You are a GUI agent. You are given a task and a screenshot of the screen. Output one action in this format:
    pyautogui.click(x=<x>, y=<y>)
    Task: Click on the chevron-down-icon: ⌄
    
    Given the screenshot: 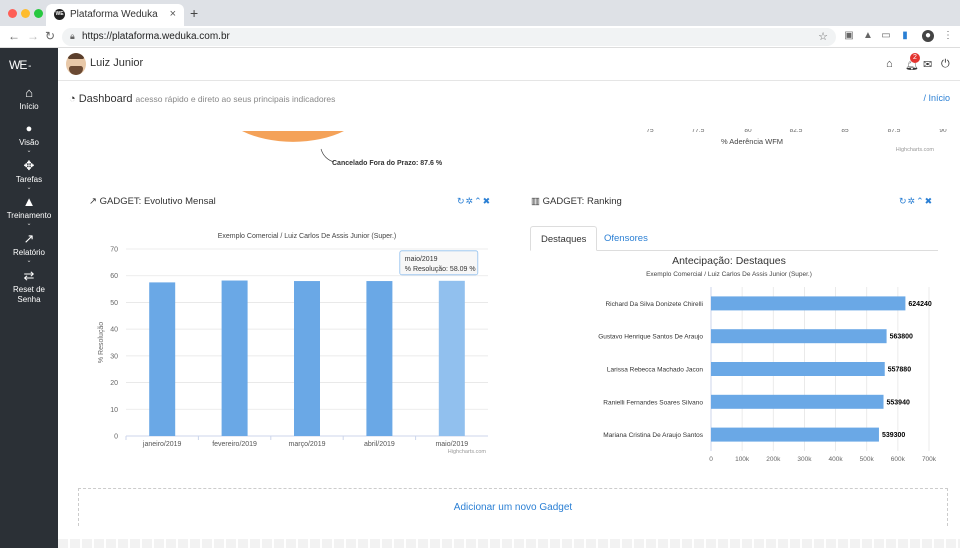 What is the action you would take?
    pyautogui.click(x=29, y=151)
    